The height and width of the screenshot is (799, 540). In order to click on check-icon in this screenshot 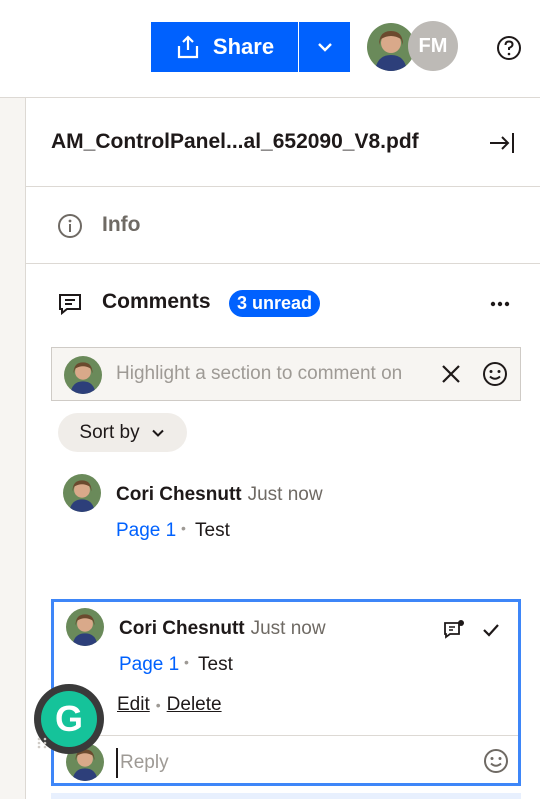, I will do `click(491, 630)`.